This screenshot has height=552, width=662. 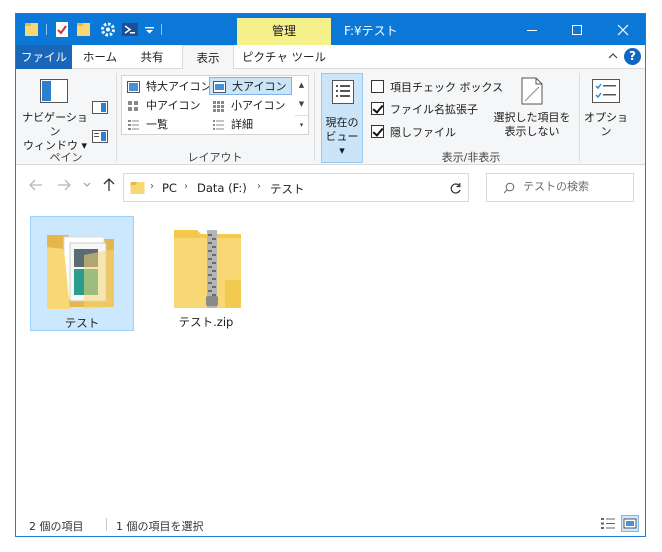 I want to click on layout-scroll-down: ▼, so click(x=301, y=104).